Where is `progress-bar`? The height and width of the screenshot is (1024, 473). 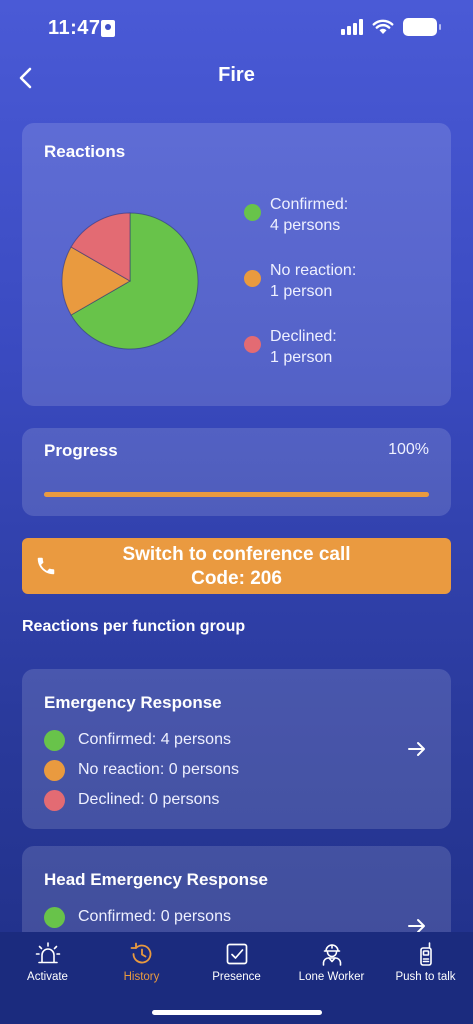 progress-bar is located at coordinates (236, 494).